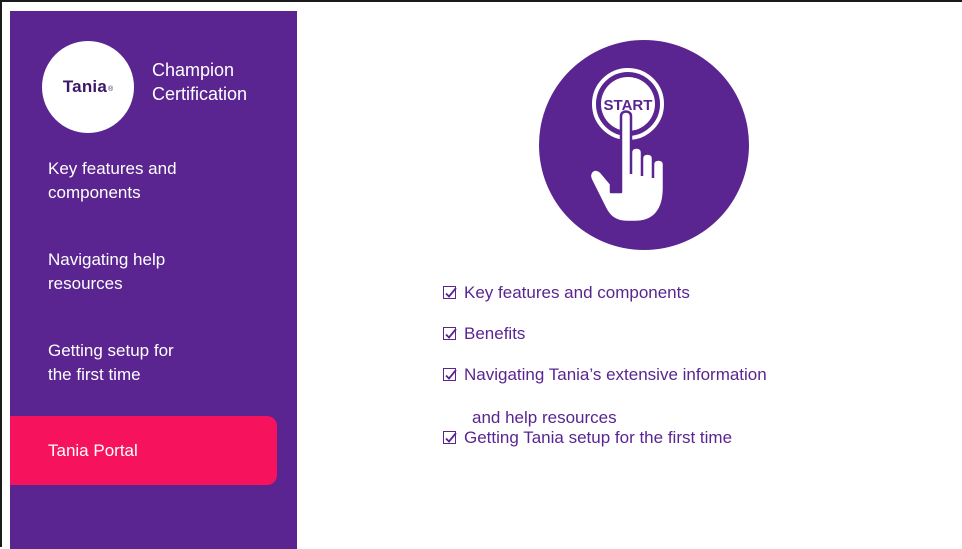 Image resolution: width=962 pixels, height=549 pixels. What do you see at coordinates (112, 168) in the screenshot?
I see `sidebar-item-label: Key features and` at bounding box center [112, 168].